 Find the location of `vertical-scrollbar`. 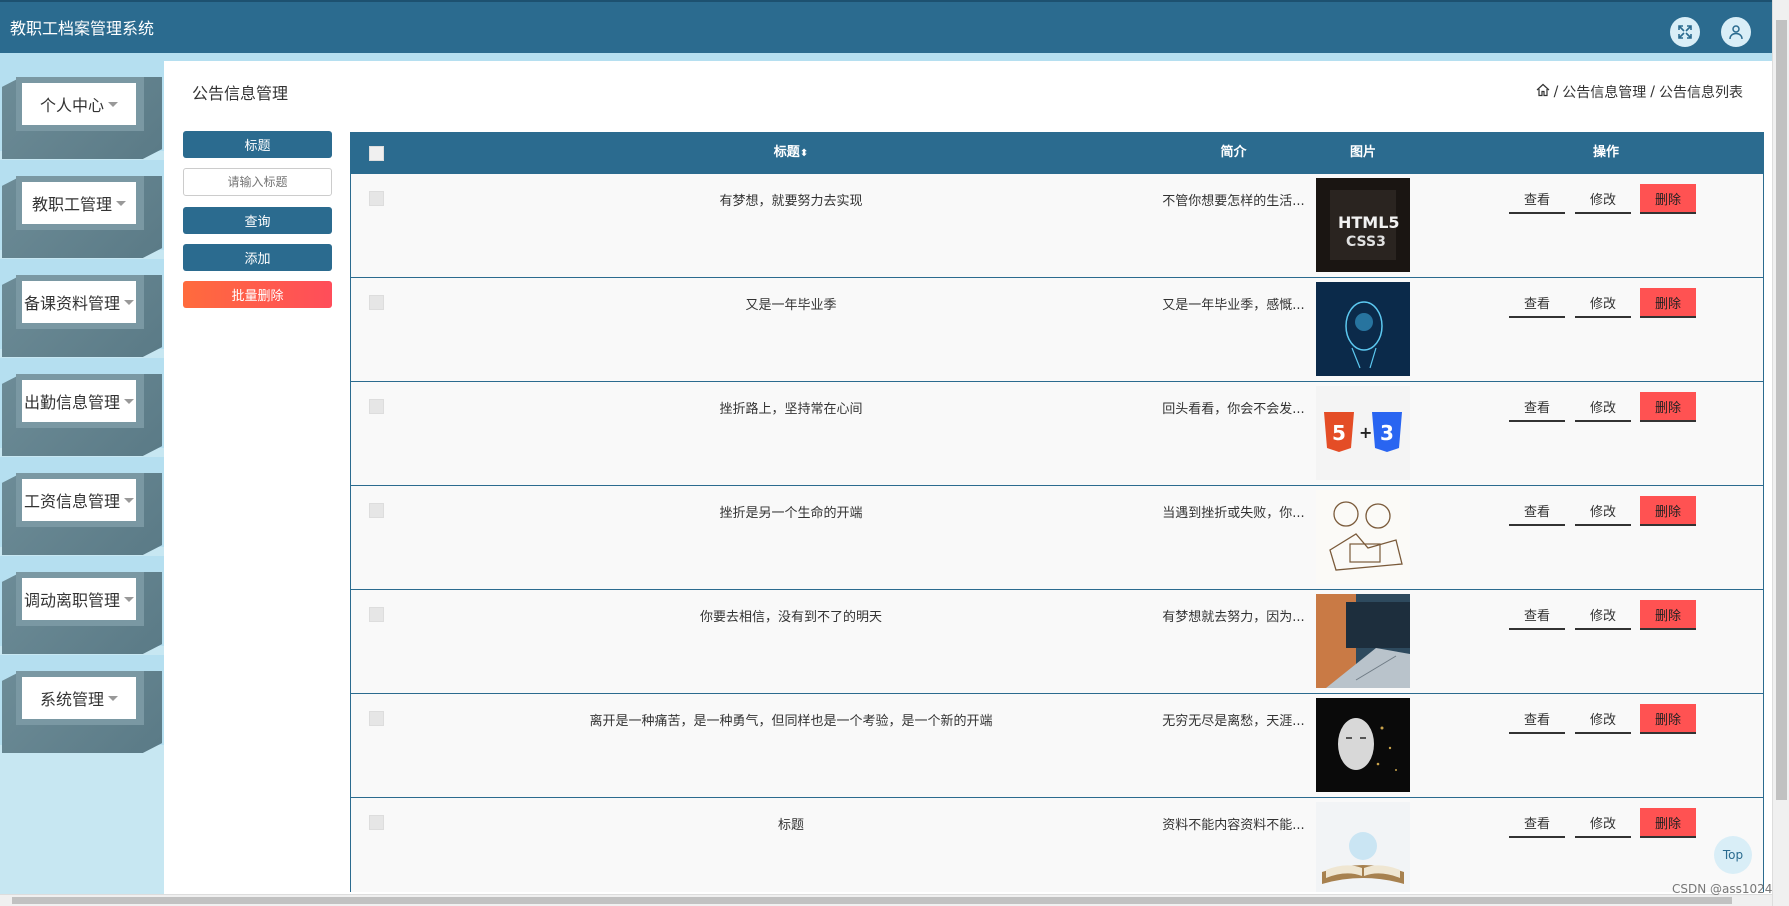

vertical-scrollbar is located at coordinates (1780, 453).